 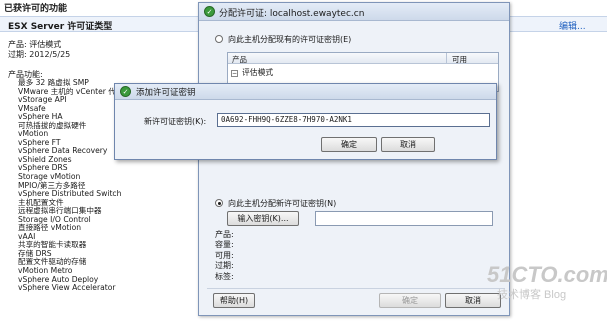 What do you see at coordinates (410, 300) in the screenshot?
I see `ok-button: 确定` at bounding box center [410, 300].